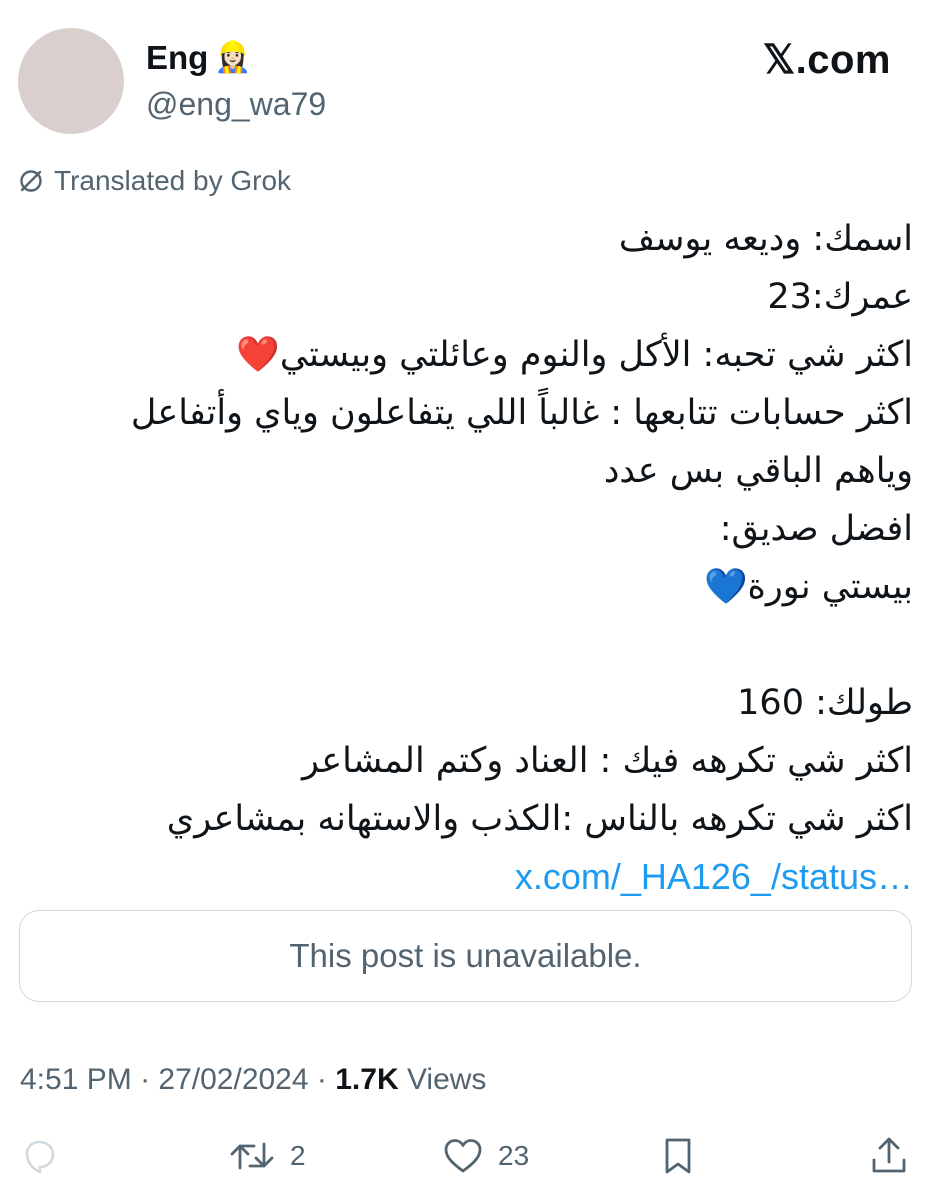 The image size is (933, 1200). I want to click on avatar, so click(71, 81).